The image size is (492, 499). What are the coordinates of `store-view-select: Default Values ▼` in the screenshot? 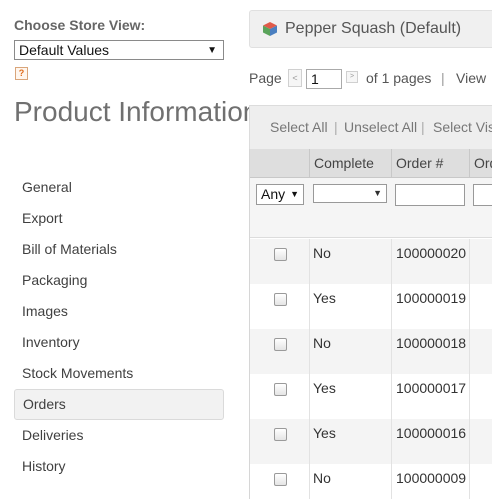 It's located at (119, 50).